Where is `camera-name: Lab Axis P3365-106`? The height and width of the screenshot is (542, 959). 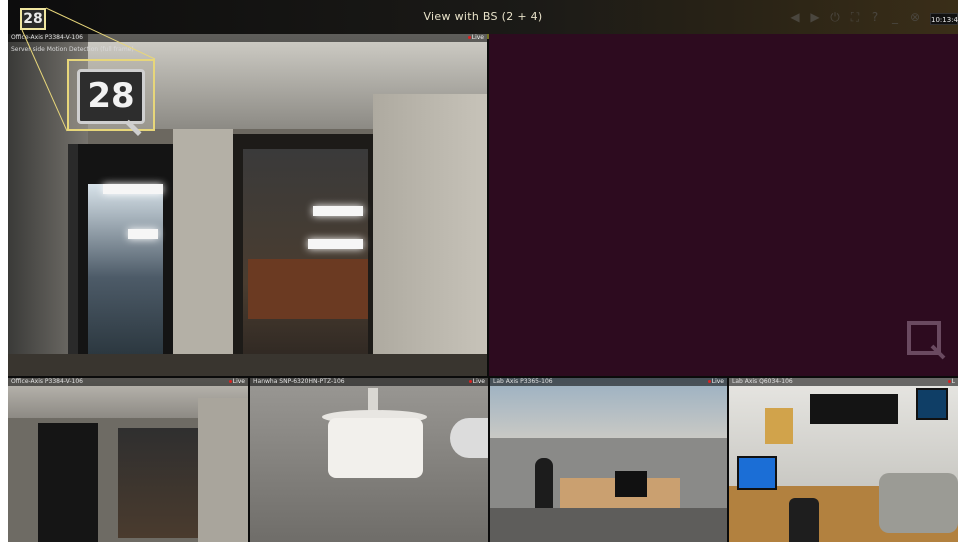 camera-name: Lab Axis P3365-106 is located at coordinates (523, 381).